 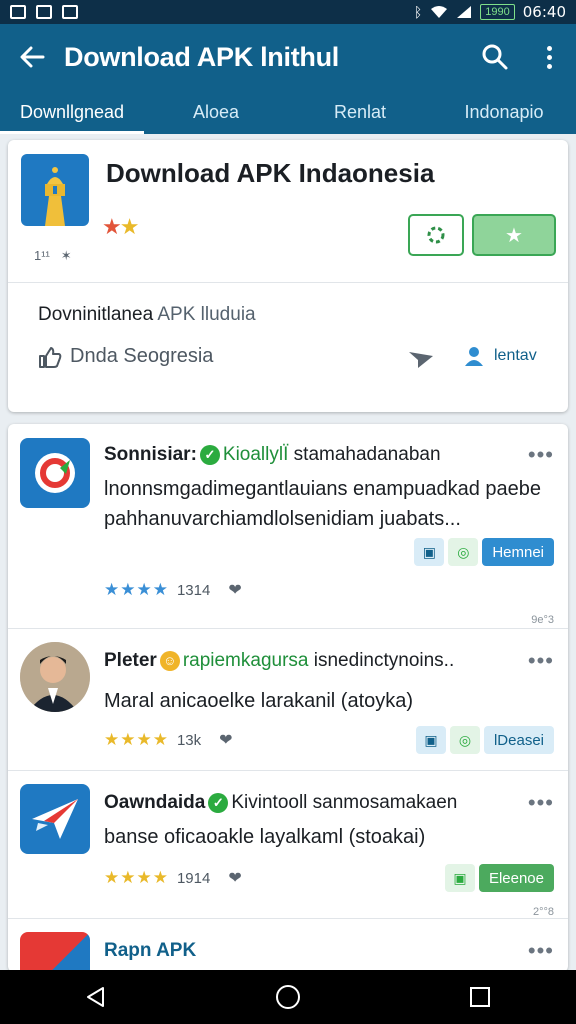 What do you see at coordinates (497, 12) in the screenshot?
I see `battery-indicator: 1990` at bounding box center [497, 12].